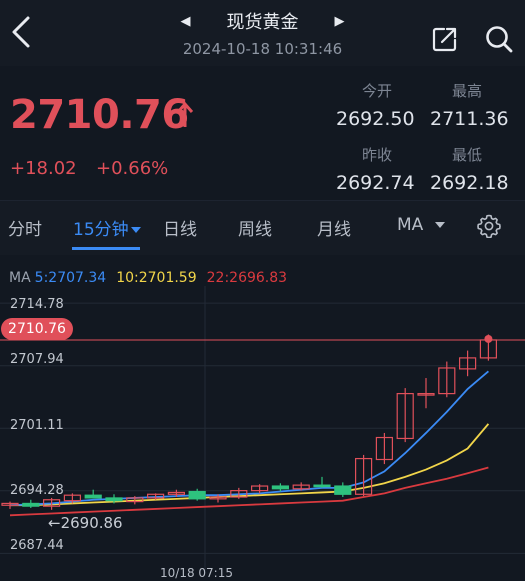 The image size is (525, 581). Describe the element at coordinates (99, 115) in the screenshot. I see `last-price: 2710.76` at that location.